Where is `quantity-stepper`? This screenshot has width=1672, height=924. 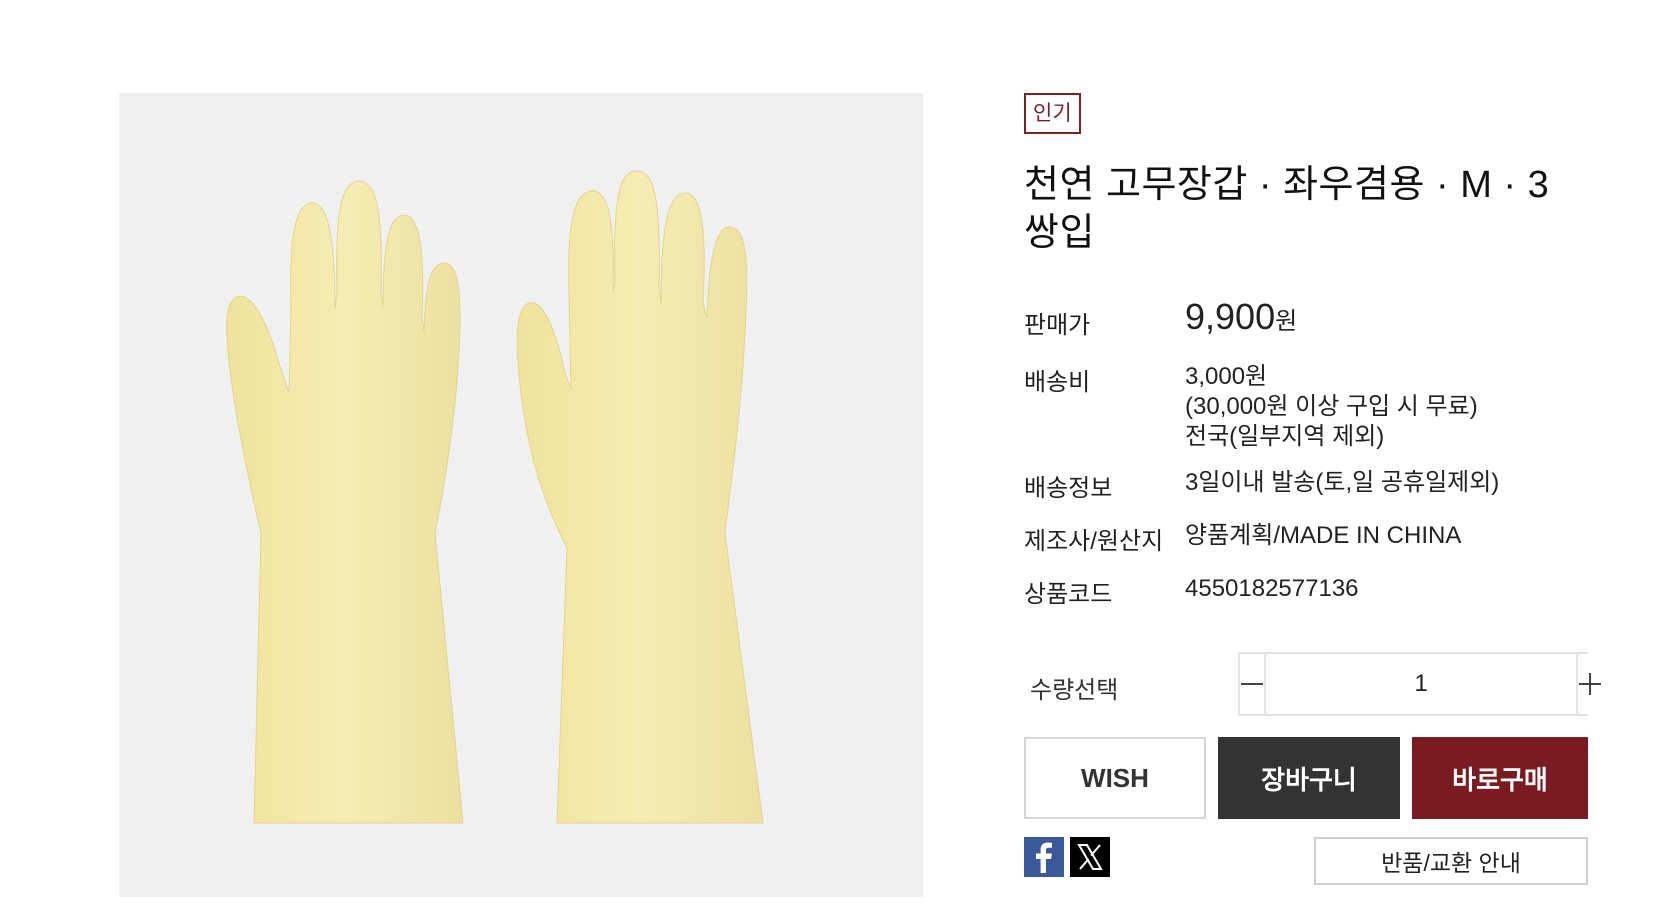
quantity-stepper is located at coordinates (1420, 684).